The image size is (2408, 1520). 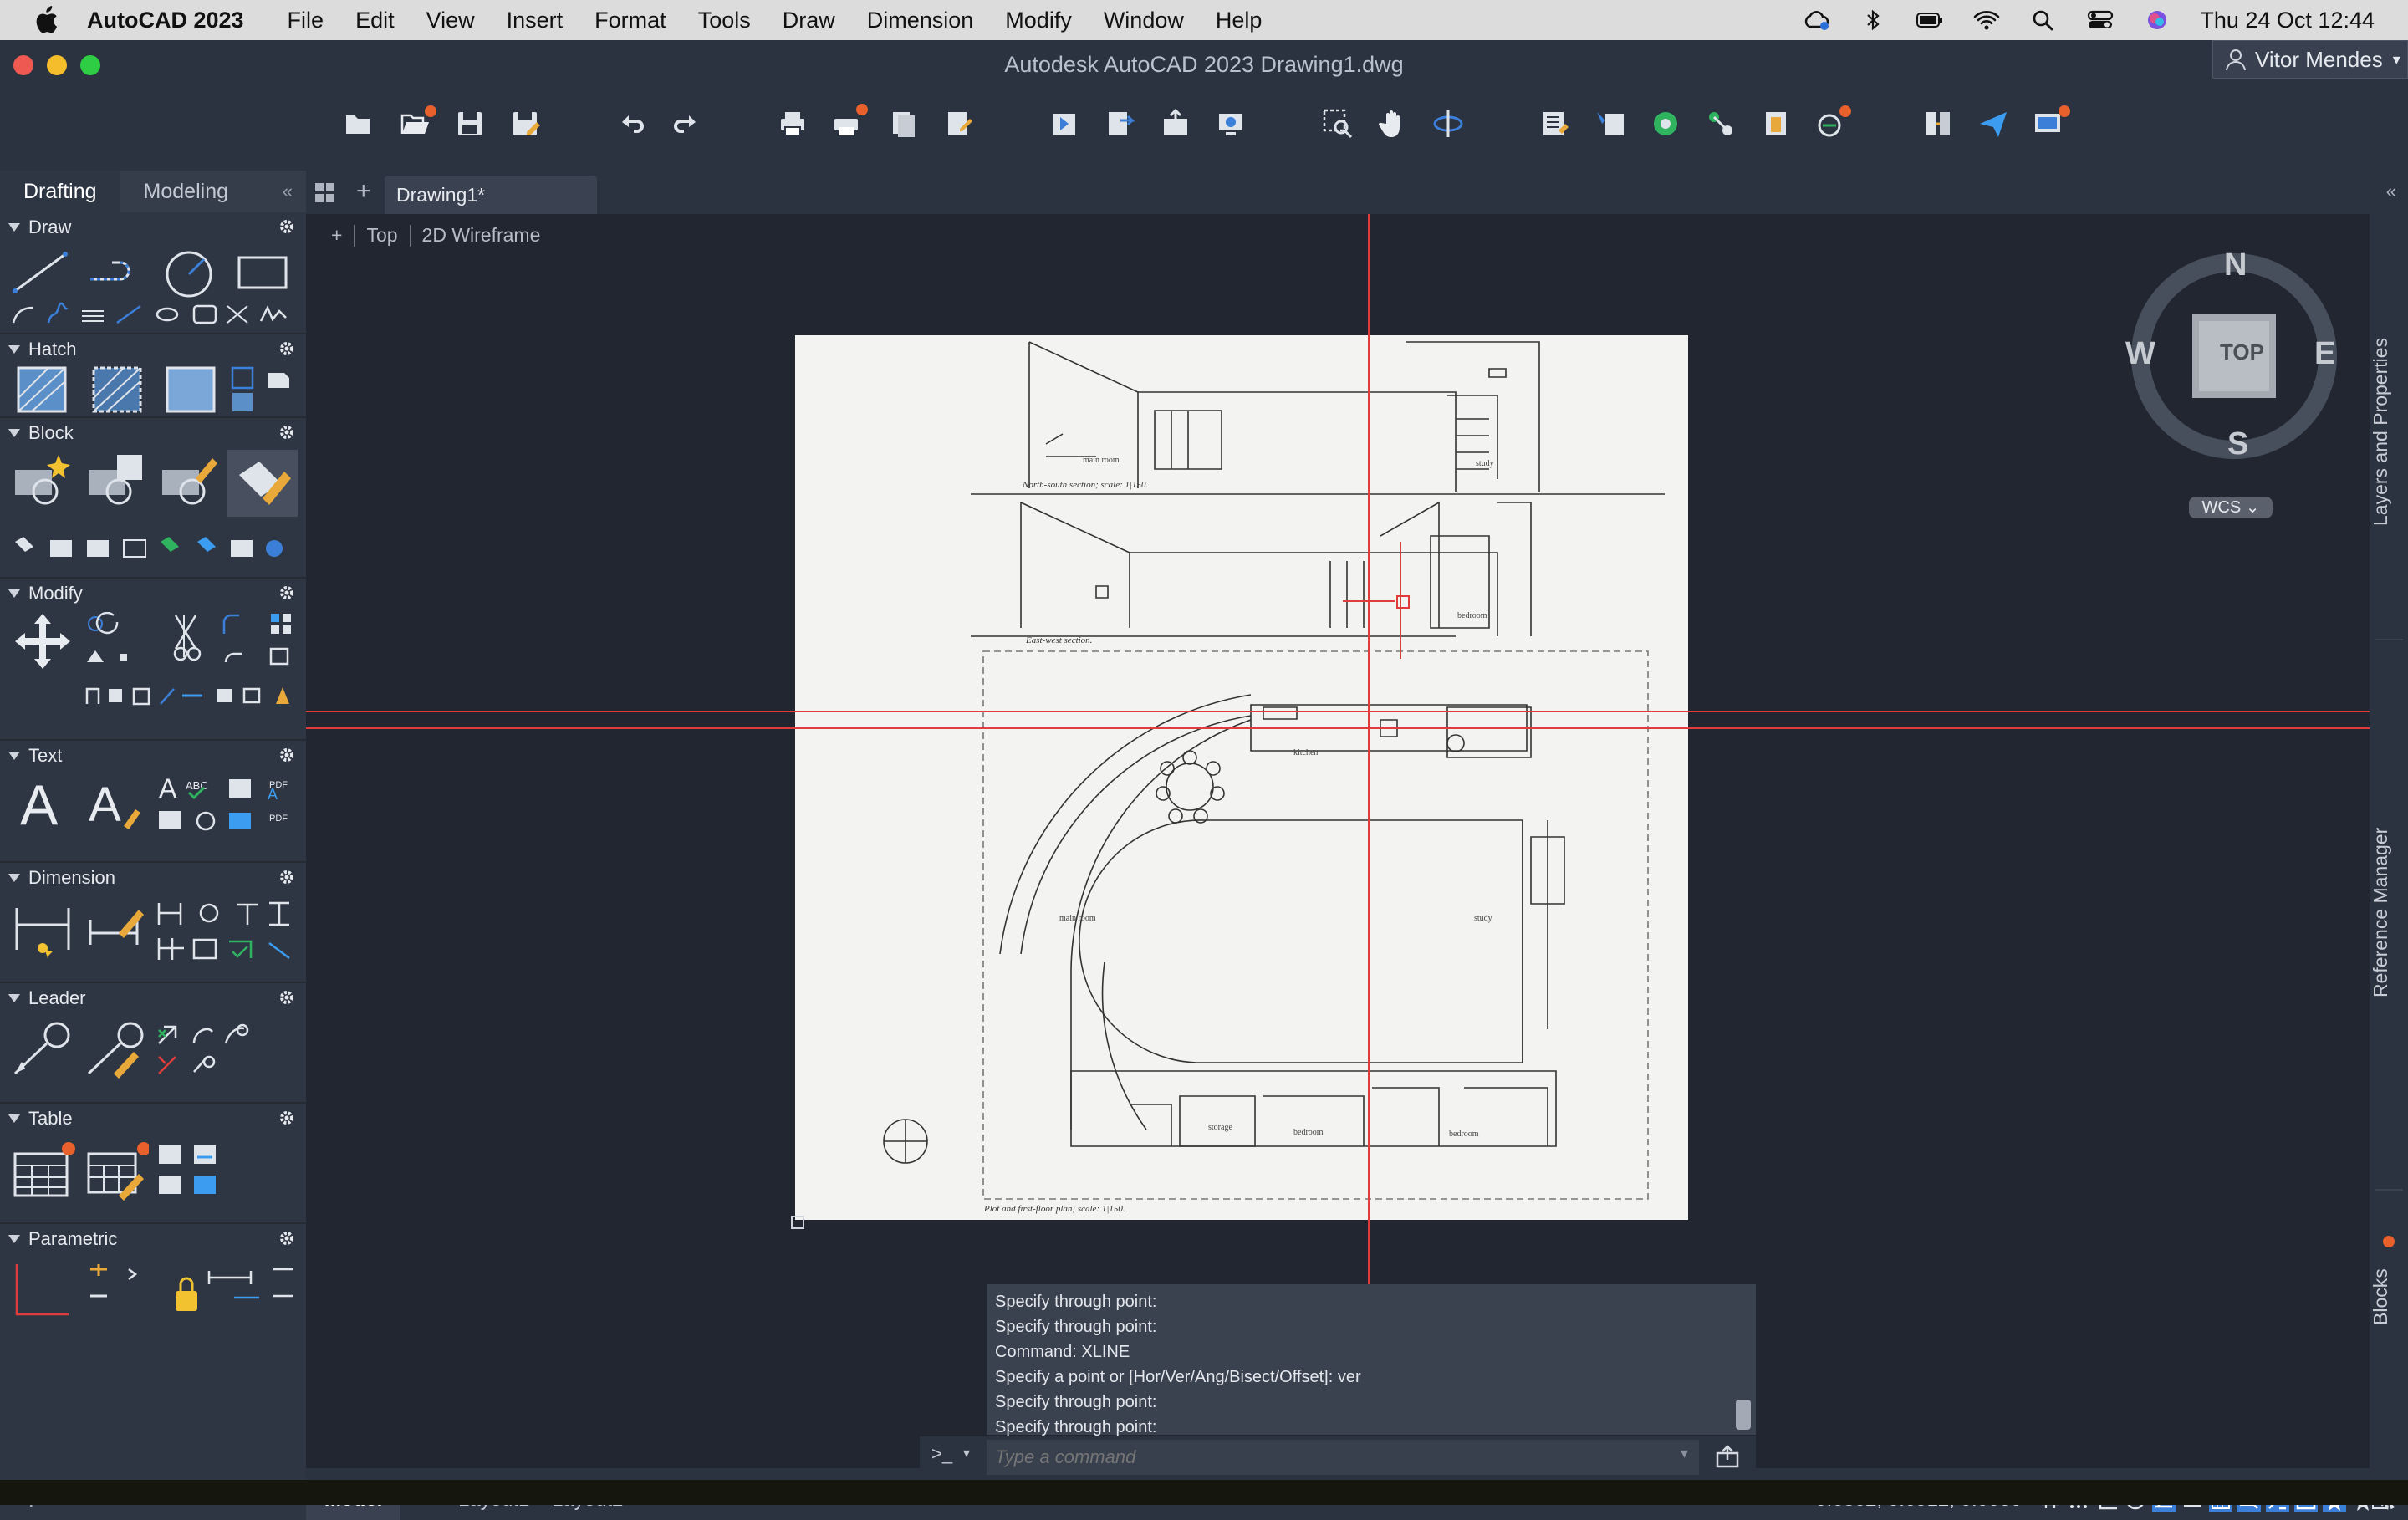 I want to click on circle-tool-icon, so click(x=189, y=274).